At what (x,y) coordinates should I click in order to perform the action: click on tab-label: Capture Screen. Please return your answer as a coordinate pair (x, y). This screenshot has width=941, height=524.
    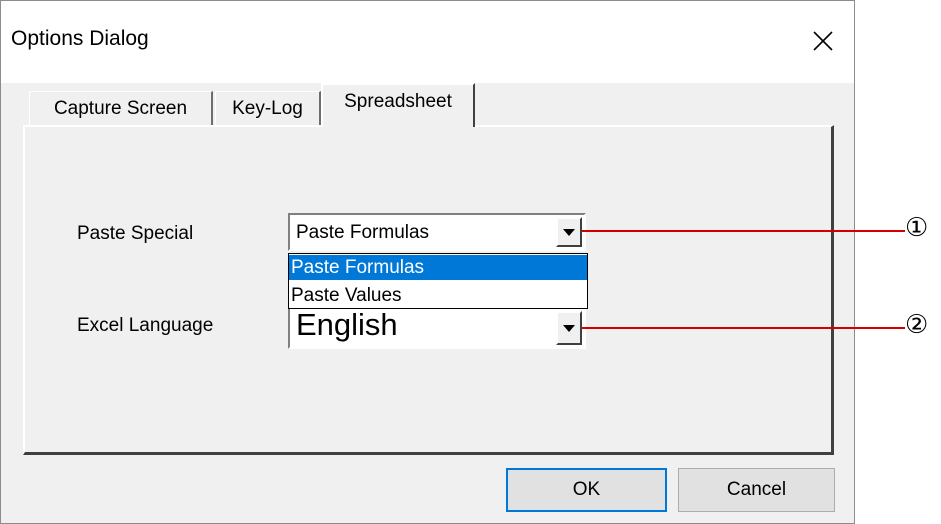
    Looking at the image, I should click on (120, 108).